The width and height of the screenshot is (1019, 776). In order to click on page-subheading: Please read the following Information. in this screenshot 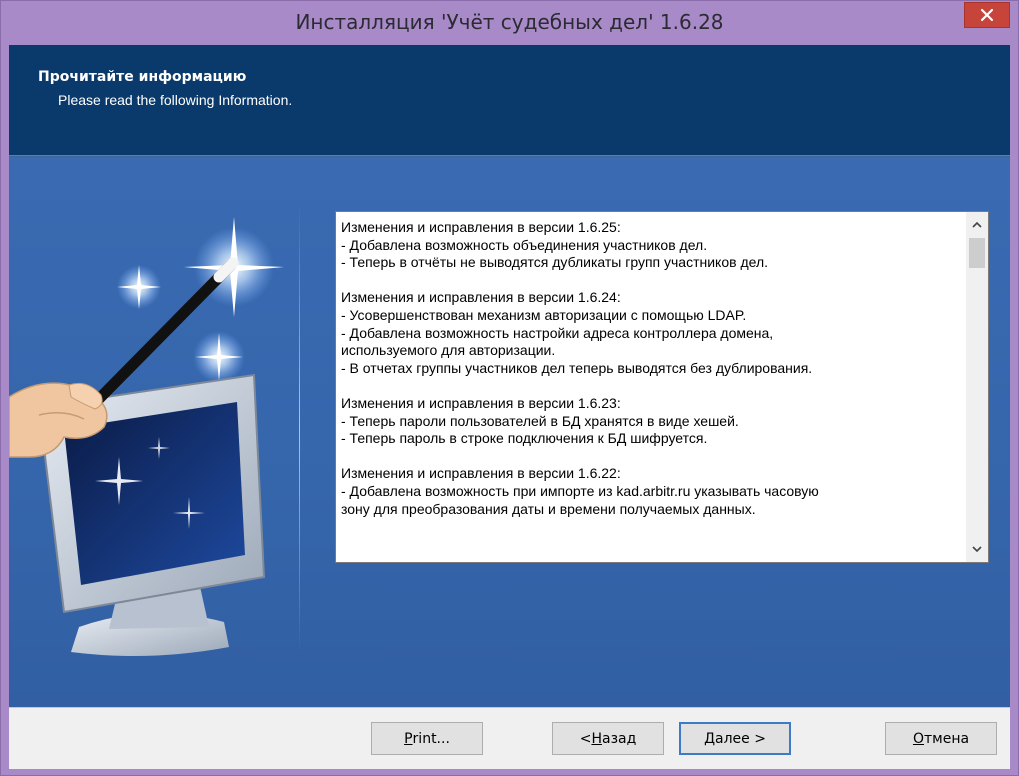, I will do `click(175, 100)`.